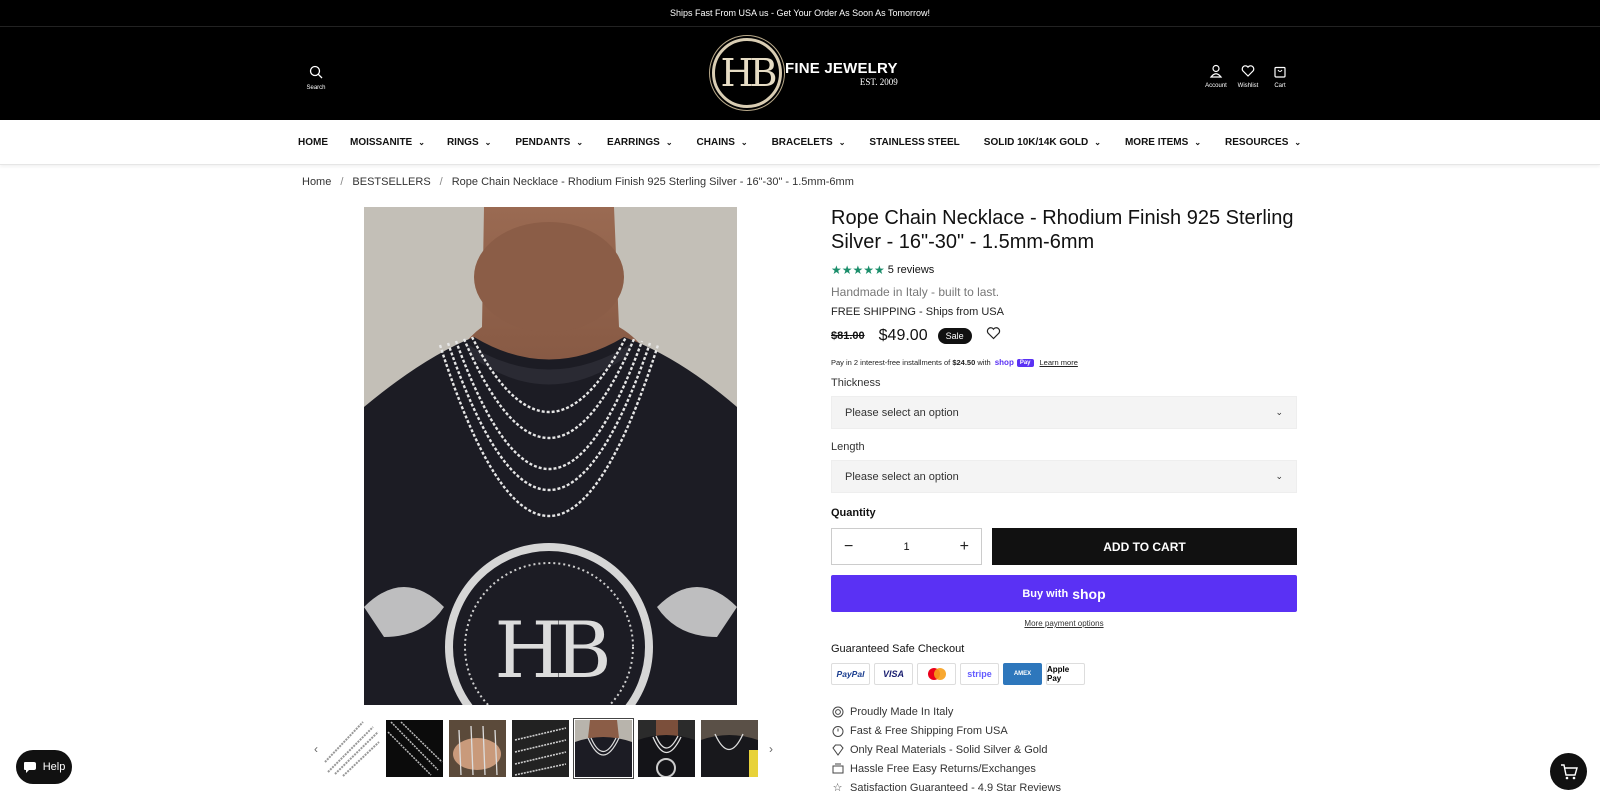 Image resolution: width=1600 pixels, height=797 pixels. Describe the element at coordinates (747, 73) in the screenshot. I see `logo-mark: HB` at that location.